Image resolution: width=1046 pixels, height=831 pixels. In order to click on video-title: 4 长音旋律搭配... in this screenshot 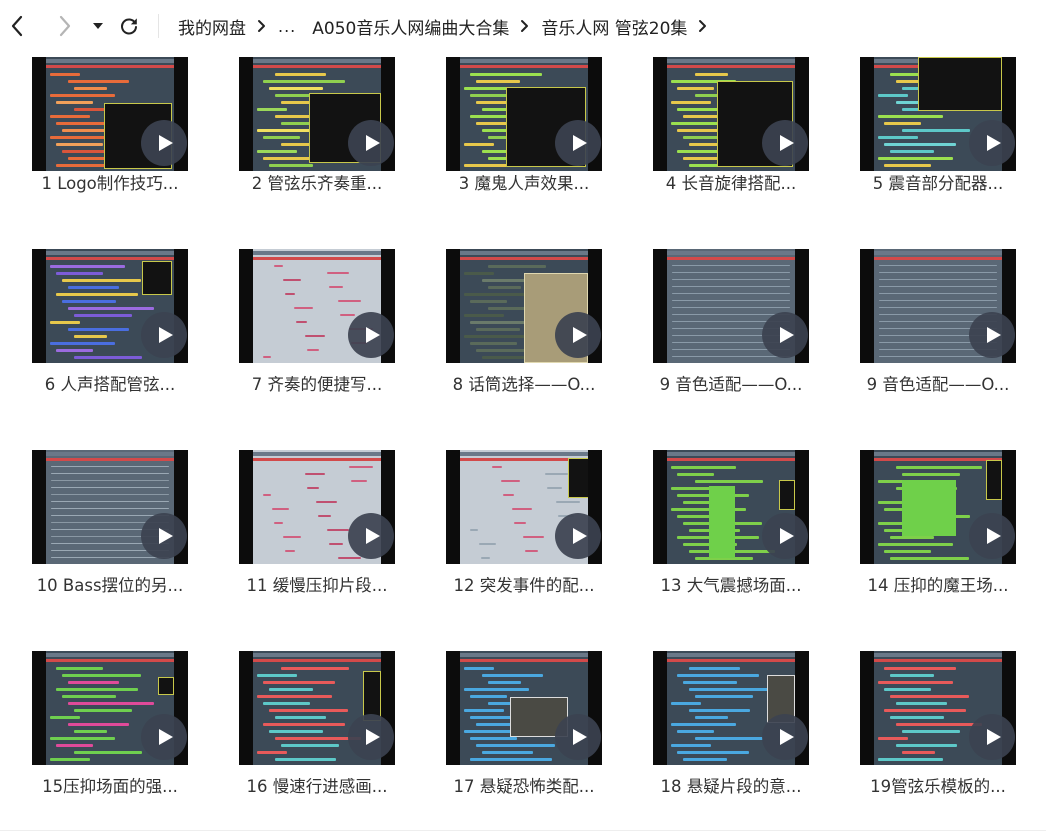, I will do `click(731, 182)`.